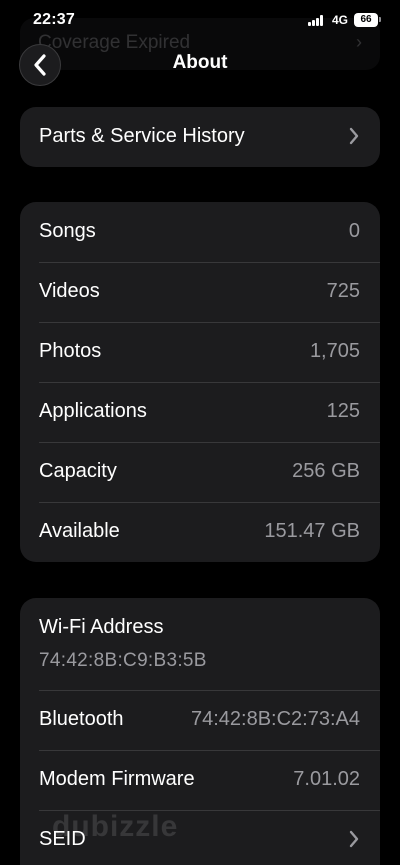  Describe the element at coordinates (200, 472) in the screenshot. I see `stat-row-capacity: Capacity 256 GB` at that location.